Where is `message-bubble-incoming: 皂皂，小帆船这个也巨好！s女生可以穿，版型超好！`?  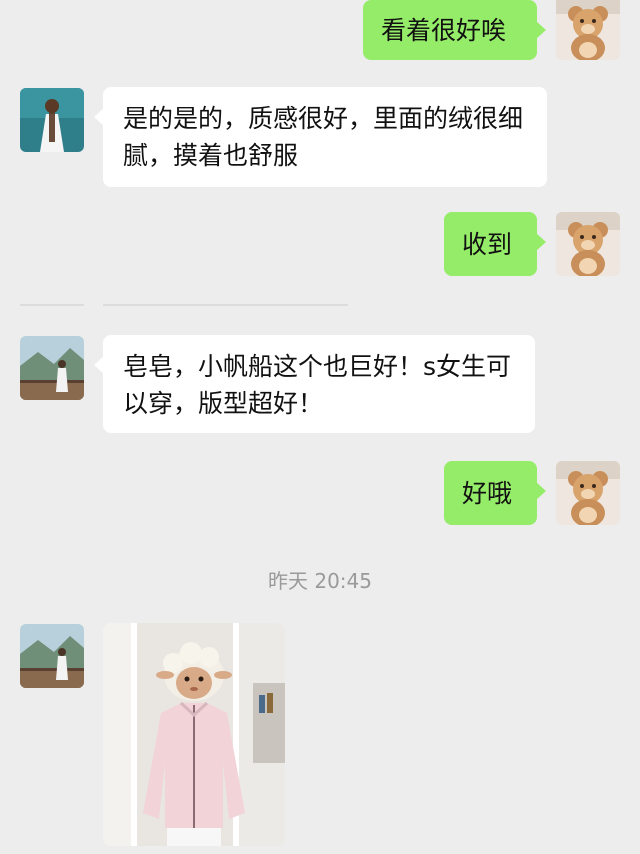 message-bubble-incoming: 皂皂，小帆船这个也巨好！s女生可以穿，版型超好！ is located at coordinates (314, 384).